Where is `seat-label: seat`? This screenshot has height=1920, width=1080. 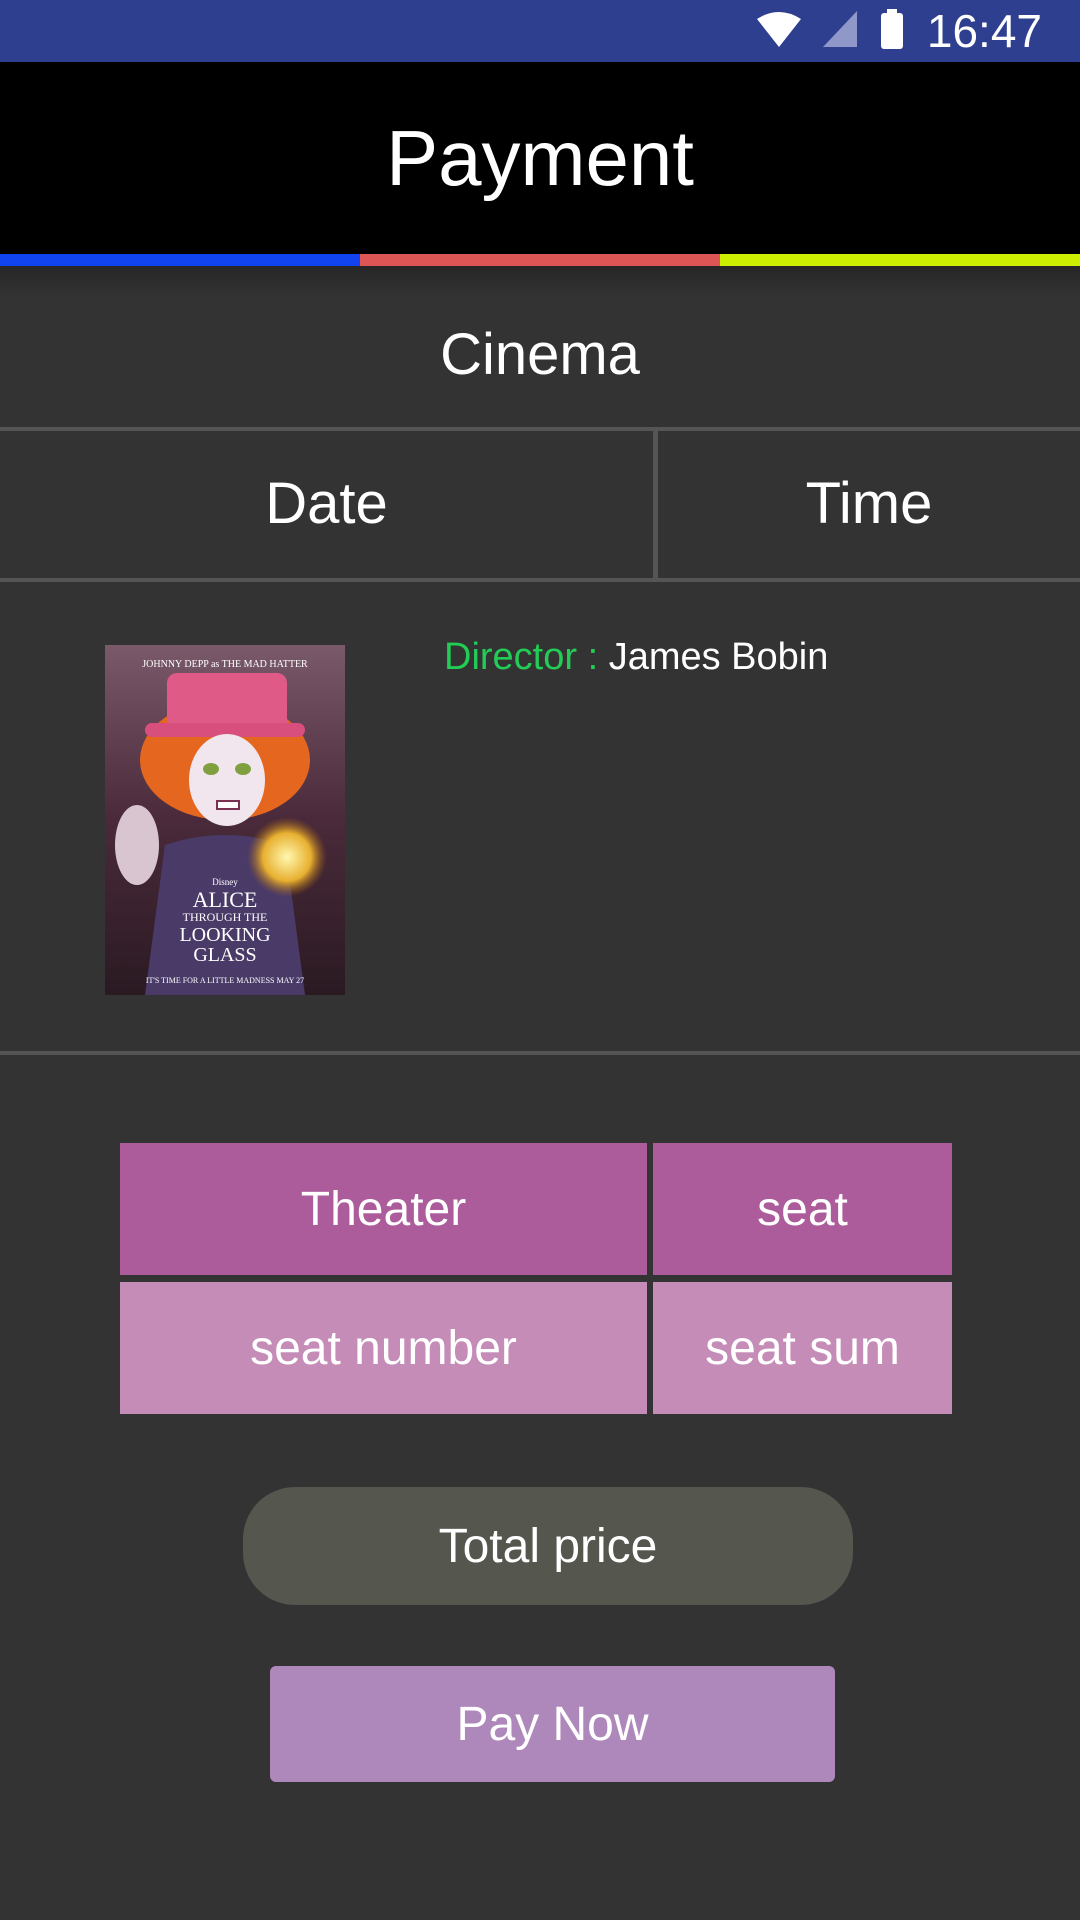
seat-label: seat is located at coordinates (802, 1209).